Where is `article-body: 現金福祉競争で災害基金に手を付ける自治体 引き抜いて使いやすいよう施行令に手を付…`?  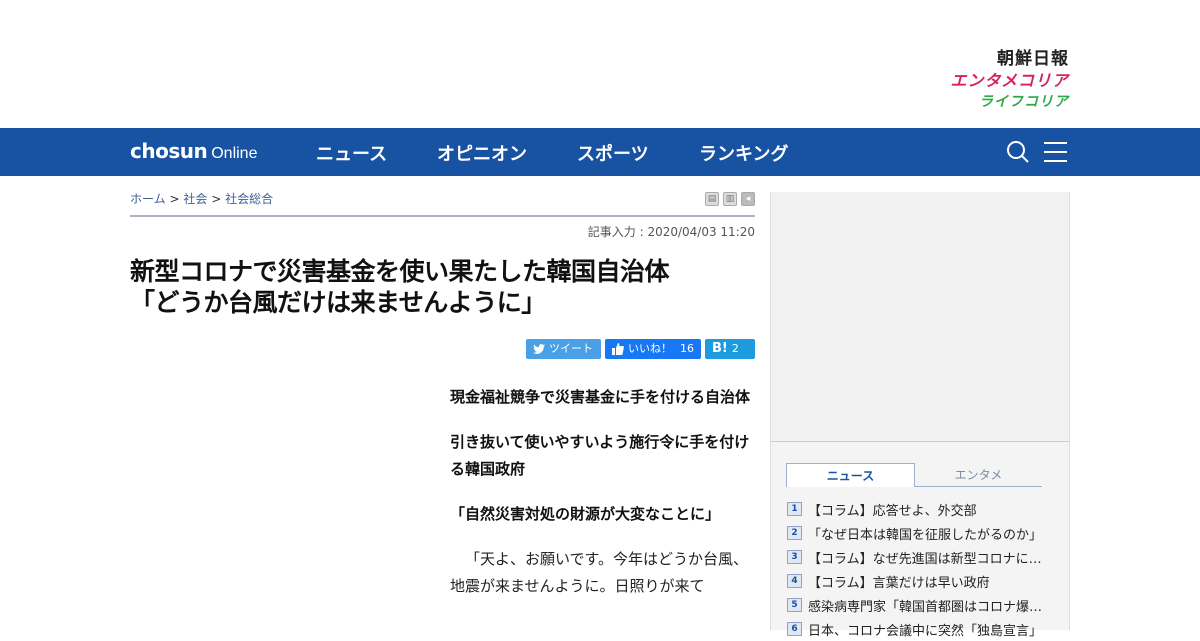
article-body: 現金福祉競争で災害基金に手を付ける自治体 引き抜いて使いやすいよう施行令に手を付… is located at coordinates (602, 492).